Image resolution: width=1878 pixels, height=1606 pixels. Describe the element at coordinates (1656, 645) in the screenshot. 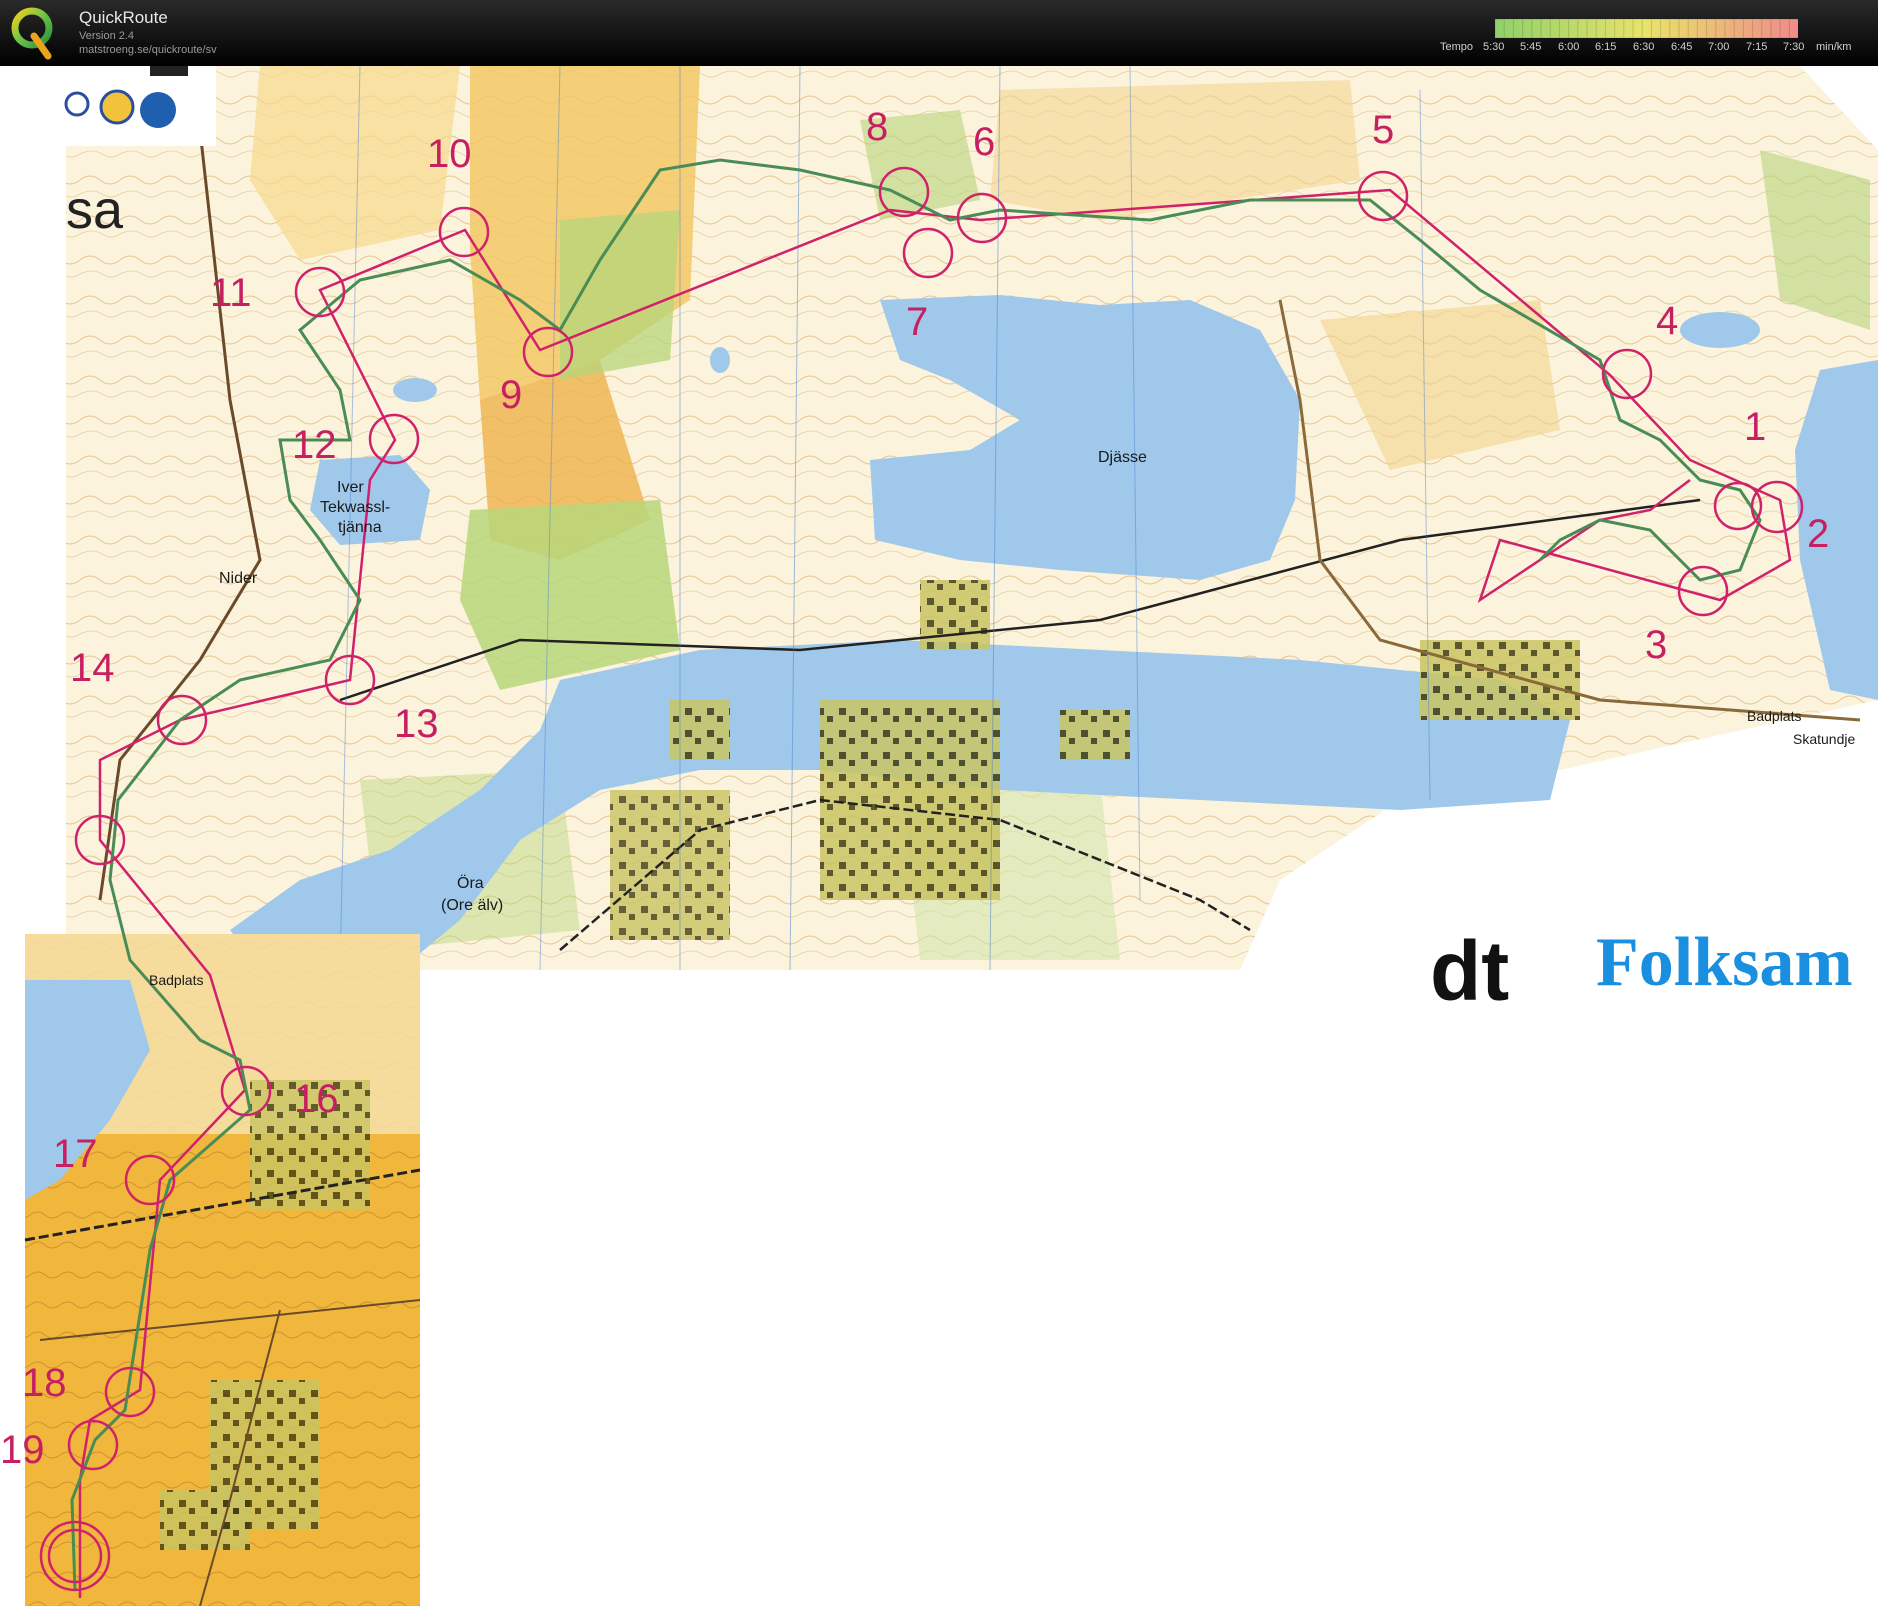

I see `control-number: 3` at that location.